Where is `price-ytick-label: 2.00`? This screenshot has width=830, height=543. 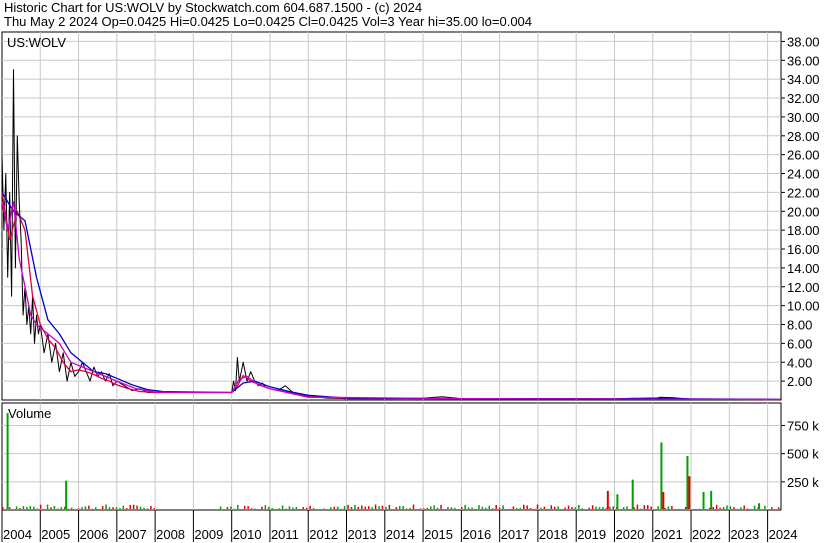
price-ytick-label: 2.00 is located at coordinates (799, 381).